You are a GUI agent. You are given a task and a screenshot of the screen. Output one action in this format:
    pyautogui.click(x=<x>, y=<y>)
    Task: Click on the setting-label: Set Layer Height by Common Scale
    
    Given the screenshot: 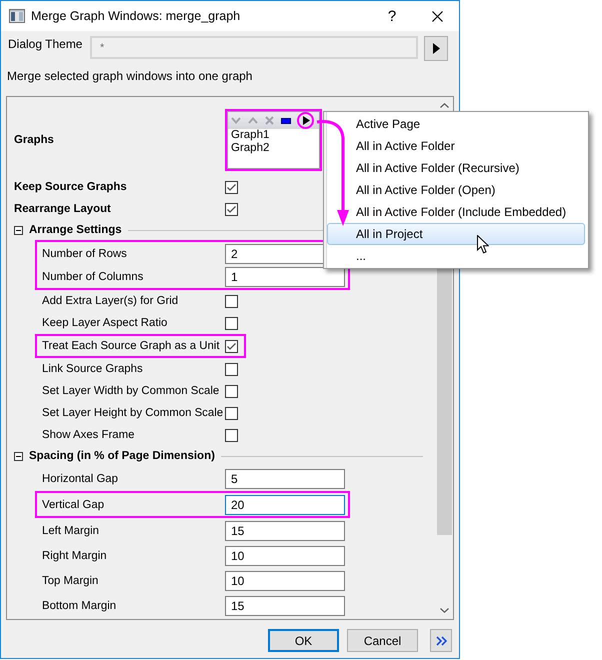 What is the action you would take?
    pyautogui.click(x=133, y=413)
    